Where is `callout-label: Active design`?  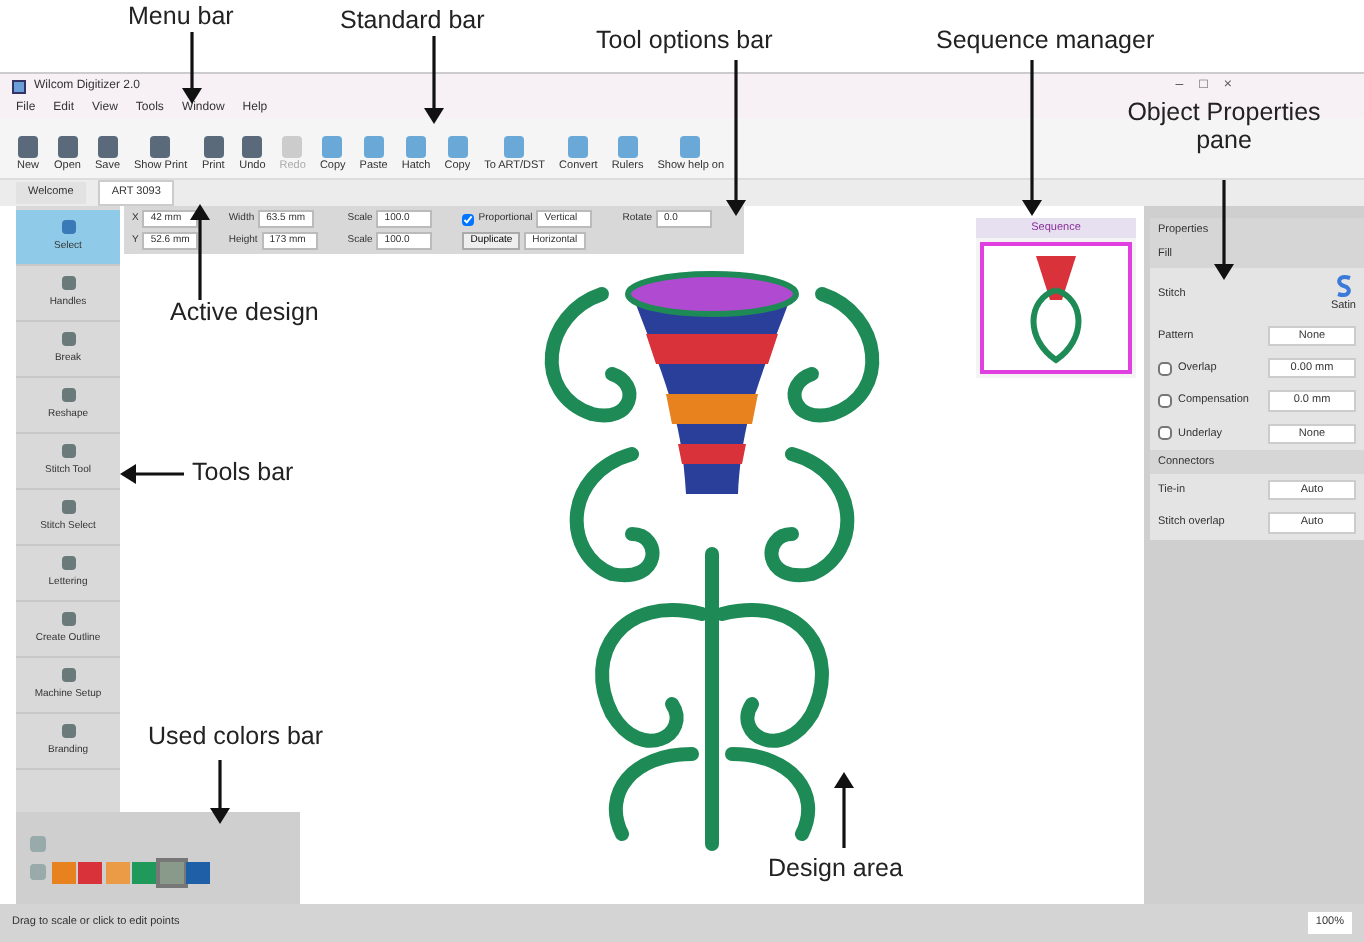
callout-label: Active design is located at coordinates (244, 314).